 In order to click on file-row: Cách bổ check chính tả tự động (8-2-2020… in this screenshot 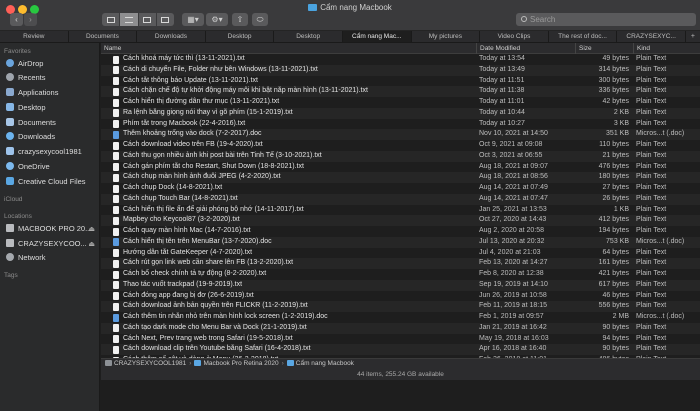, I will do `click(400, 274)`.